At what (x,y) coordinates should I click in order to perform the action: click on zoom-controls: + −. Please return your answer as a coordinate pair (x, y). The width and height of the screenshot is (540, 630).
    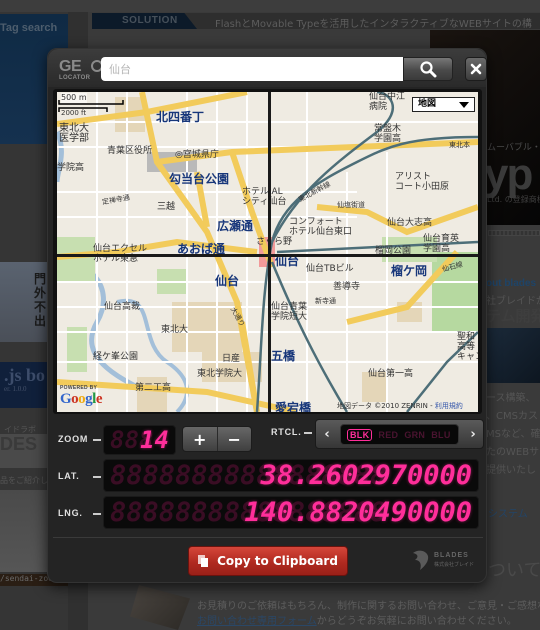
    Looking at the image, I should click on (217, 439).